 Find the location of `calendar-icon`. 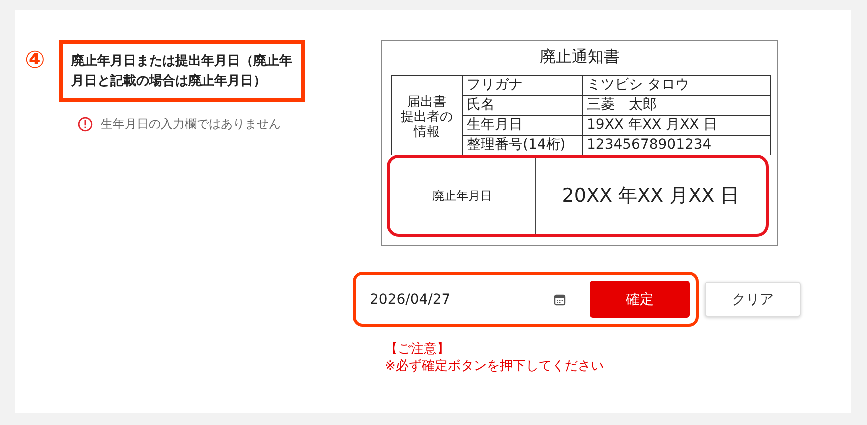

calendar-icon is located at coordinates (560, 300).